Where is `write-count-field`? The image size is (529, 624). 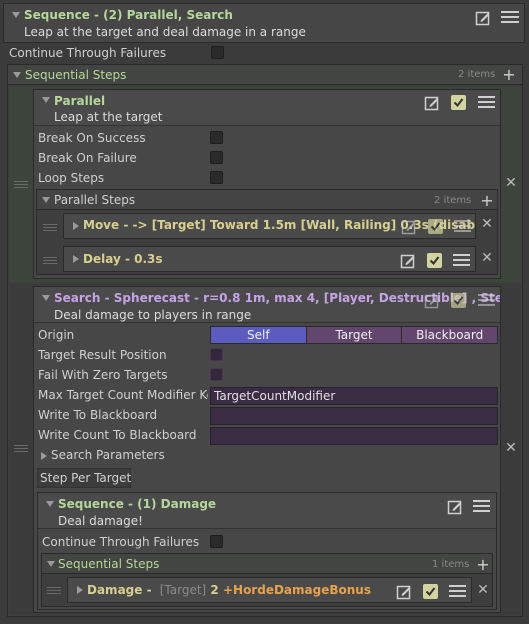 write-count-field is located at coordinates (354, 436).